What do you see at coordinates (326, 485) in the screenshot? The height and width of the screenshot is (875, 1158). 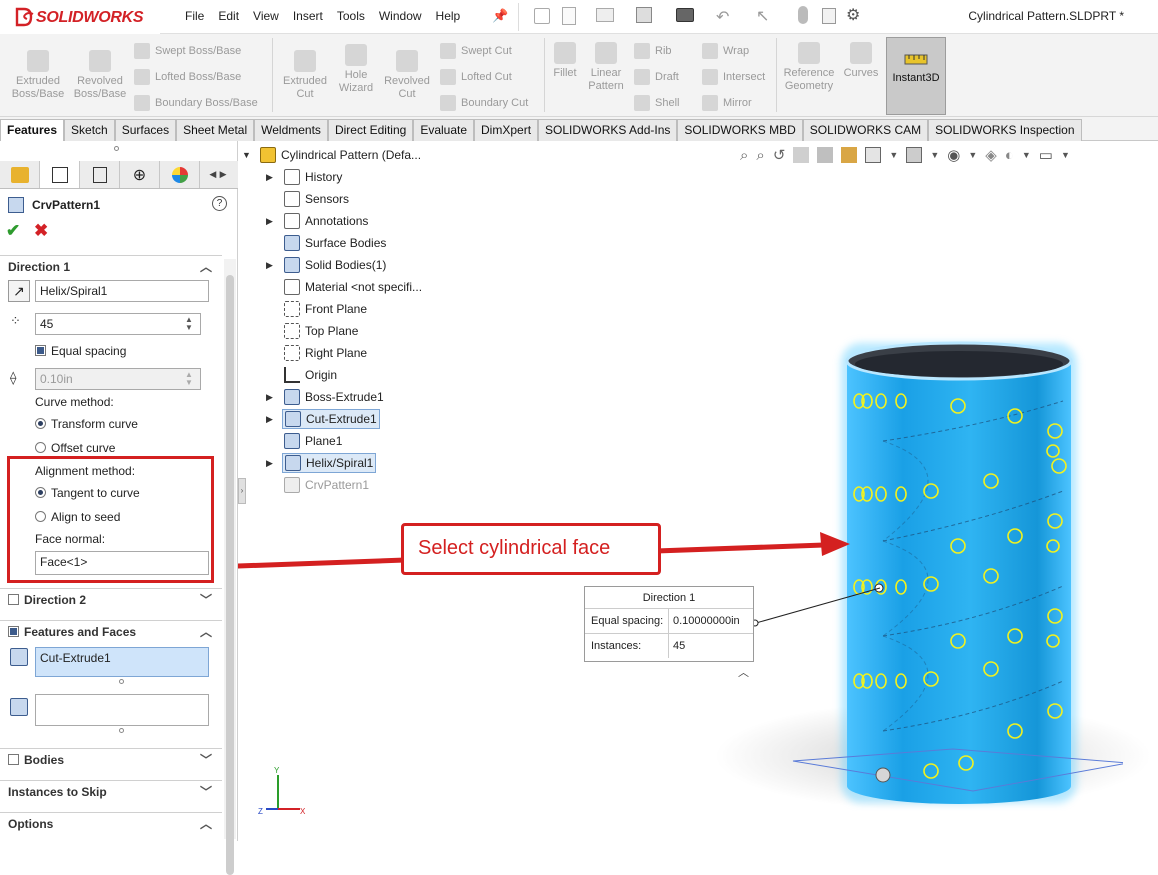 I see `tree-item-crvpattern1: CrvPattern1` at bounding box center [326, 485].